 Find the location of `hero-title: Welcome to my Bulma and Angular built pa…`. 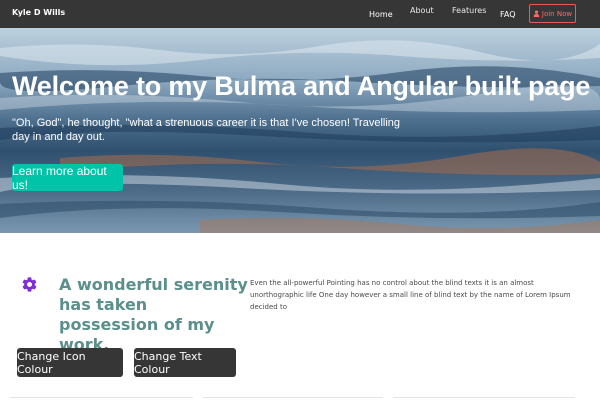

hero-title: Welcome to my Bulma and Angular built pa… is located at coordinates (301, 86).